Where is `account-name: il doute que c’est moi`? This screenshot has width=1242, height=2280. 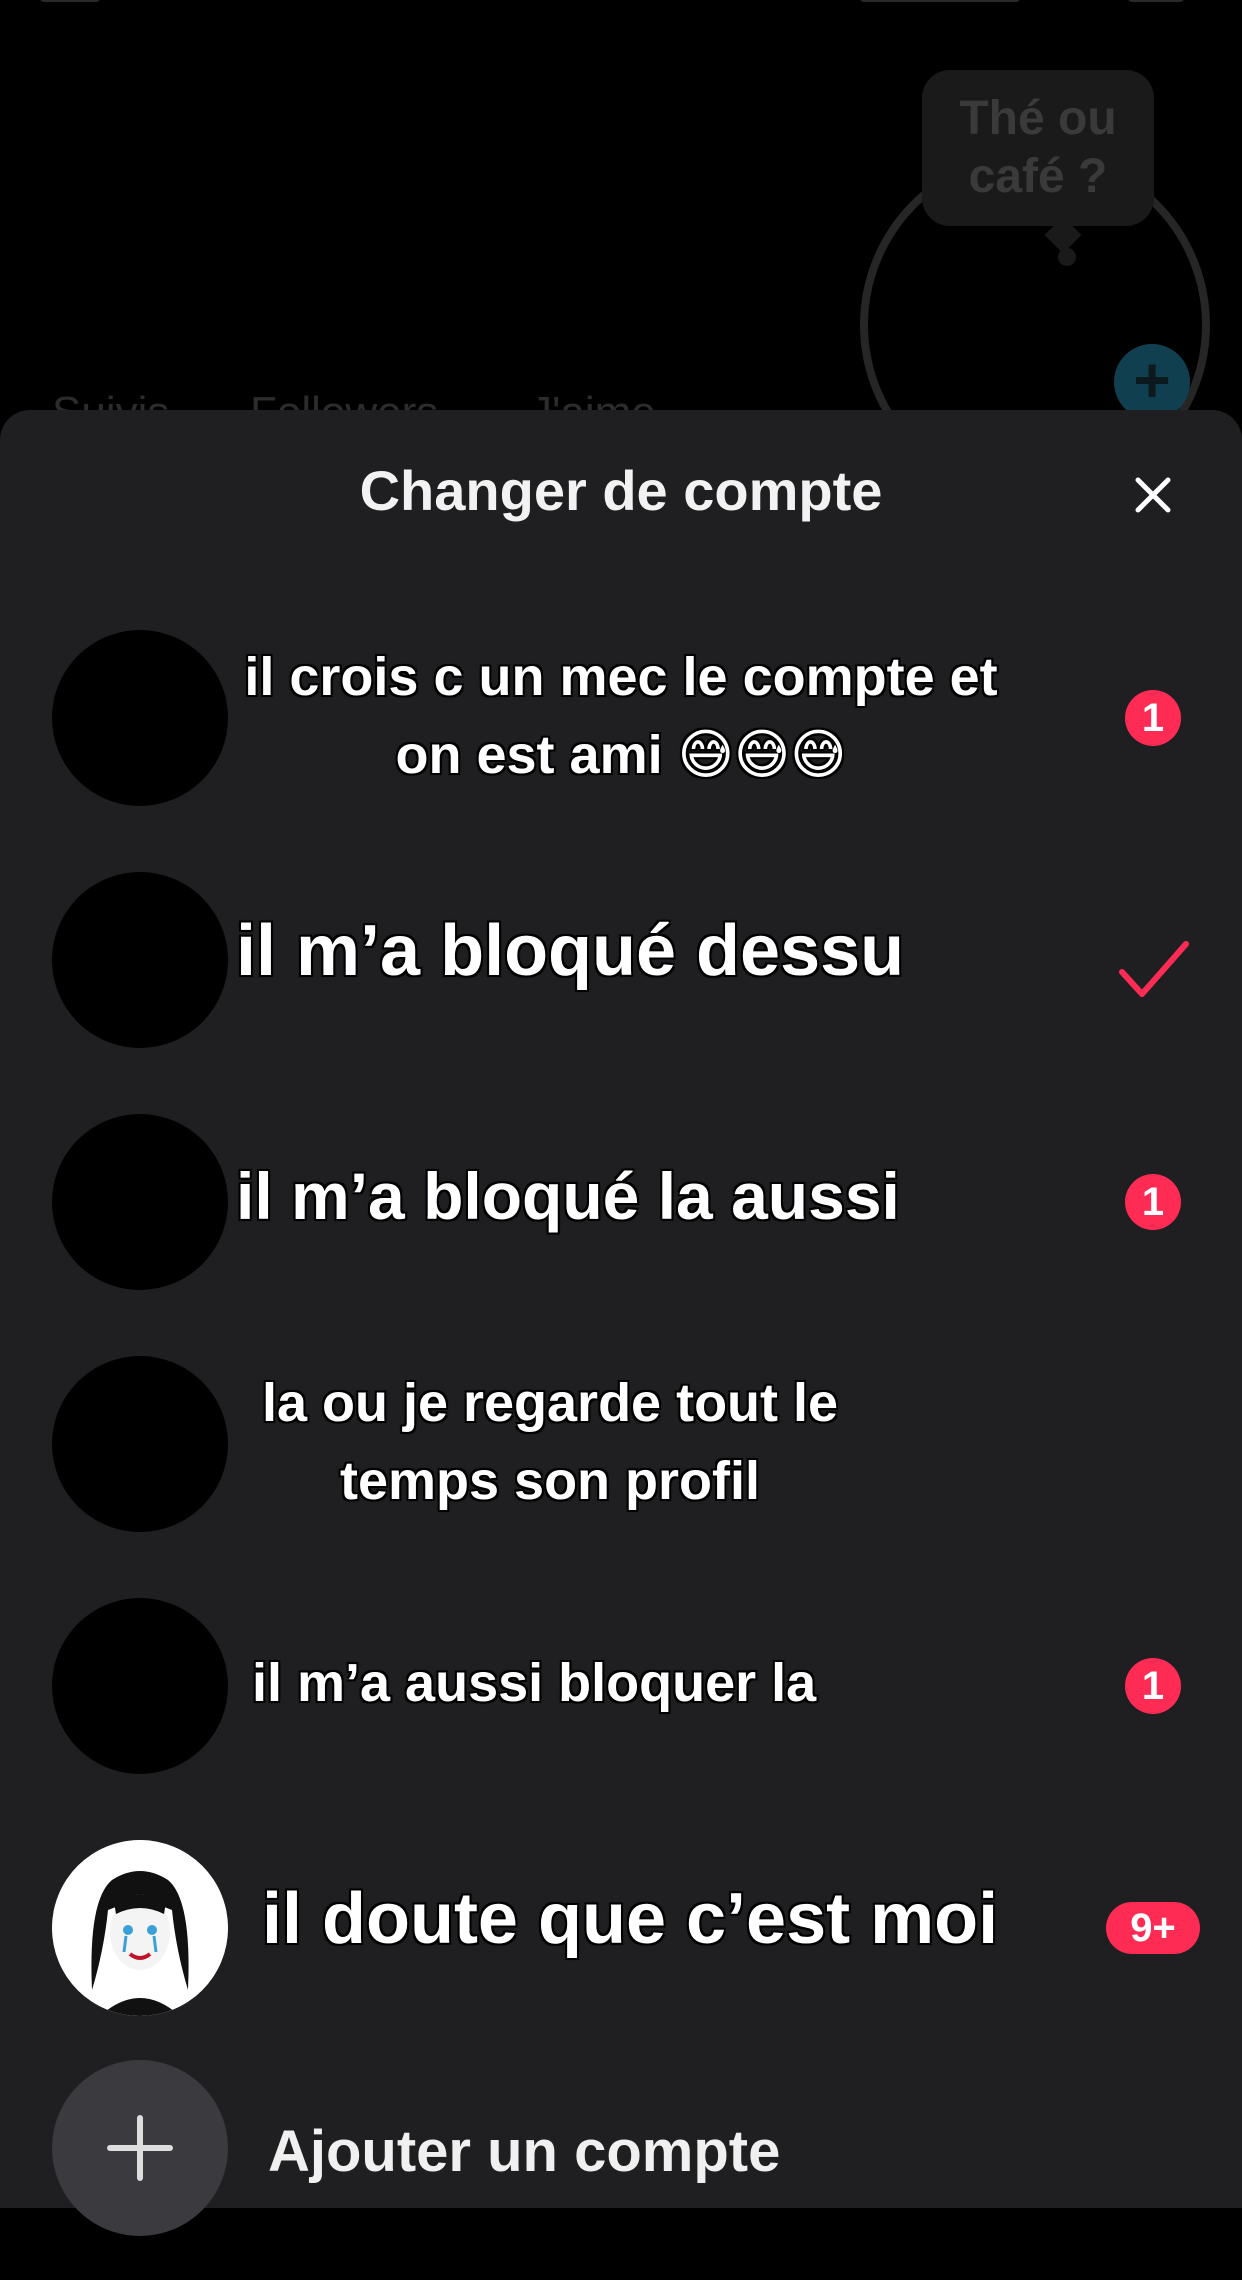
account-name: il doute que c’est moi is located at coordinates (630, 1919).